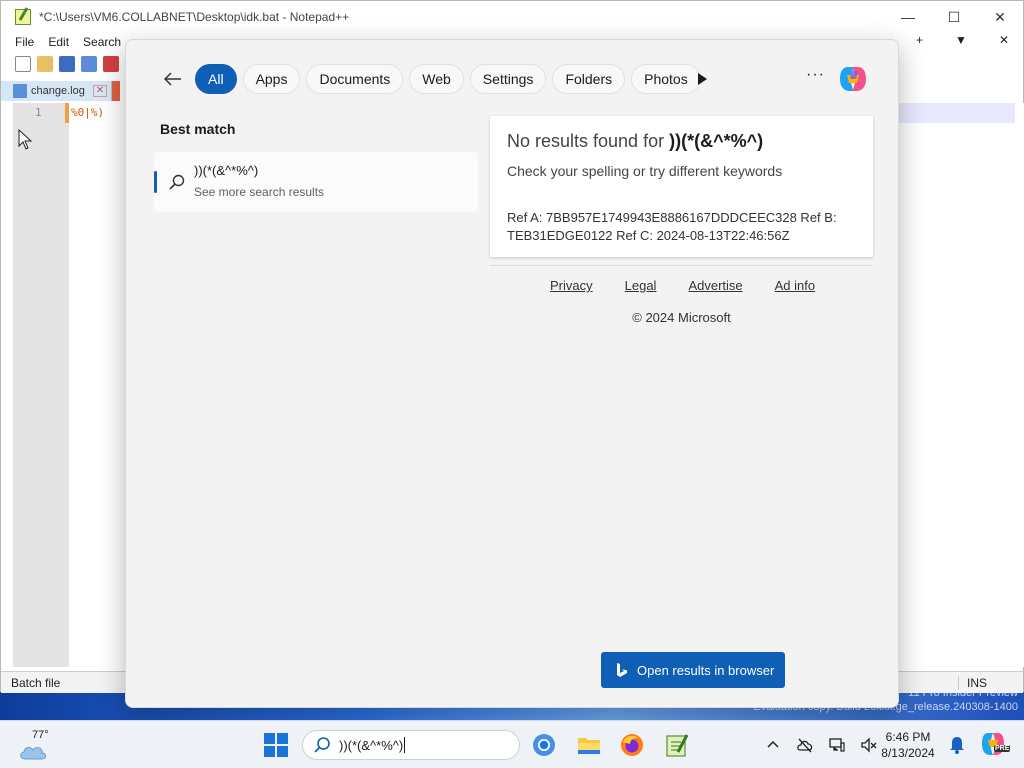 The height and width of the screenshot is (768, 1024). What do you see at coordinates (972, 683) in the screenshot?
I see `status-insert-mode: INS` at bounding box center [972, 683].